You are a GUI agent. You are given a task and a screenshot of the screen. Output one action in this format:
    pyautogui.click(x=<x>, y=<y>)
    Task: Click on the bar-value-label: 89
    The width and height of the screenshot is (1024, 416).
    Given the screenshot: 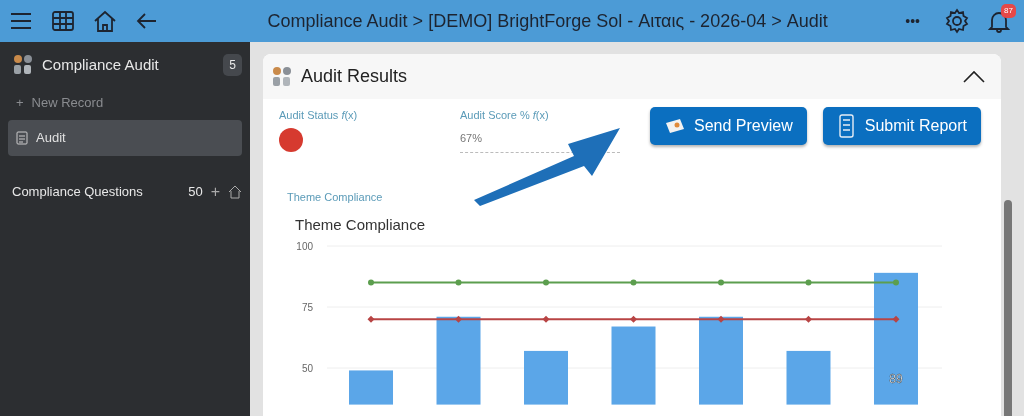 What is the action you would take?
    pyautogui.click(x=896, y=378)
    